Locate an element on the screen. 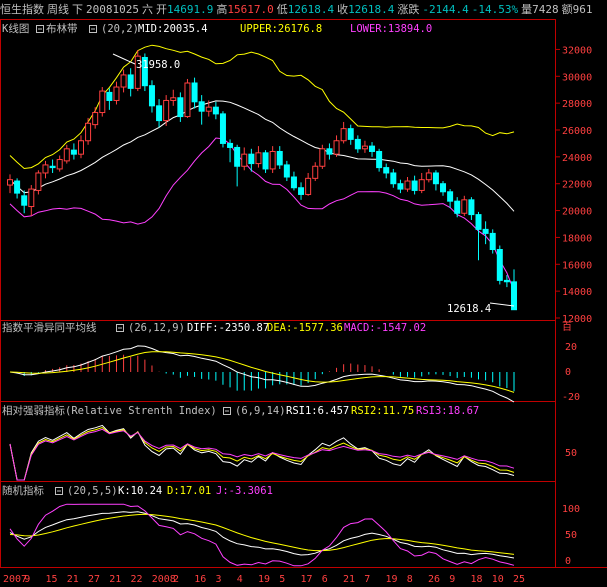 The height and width of the screenshot is (587, 607). rsi-1-line is located at coordinates (262, 452).